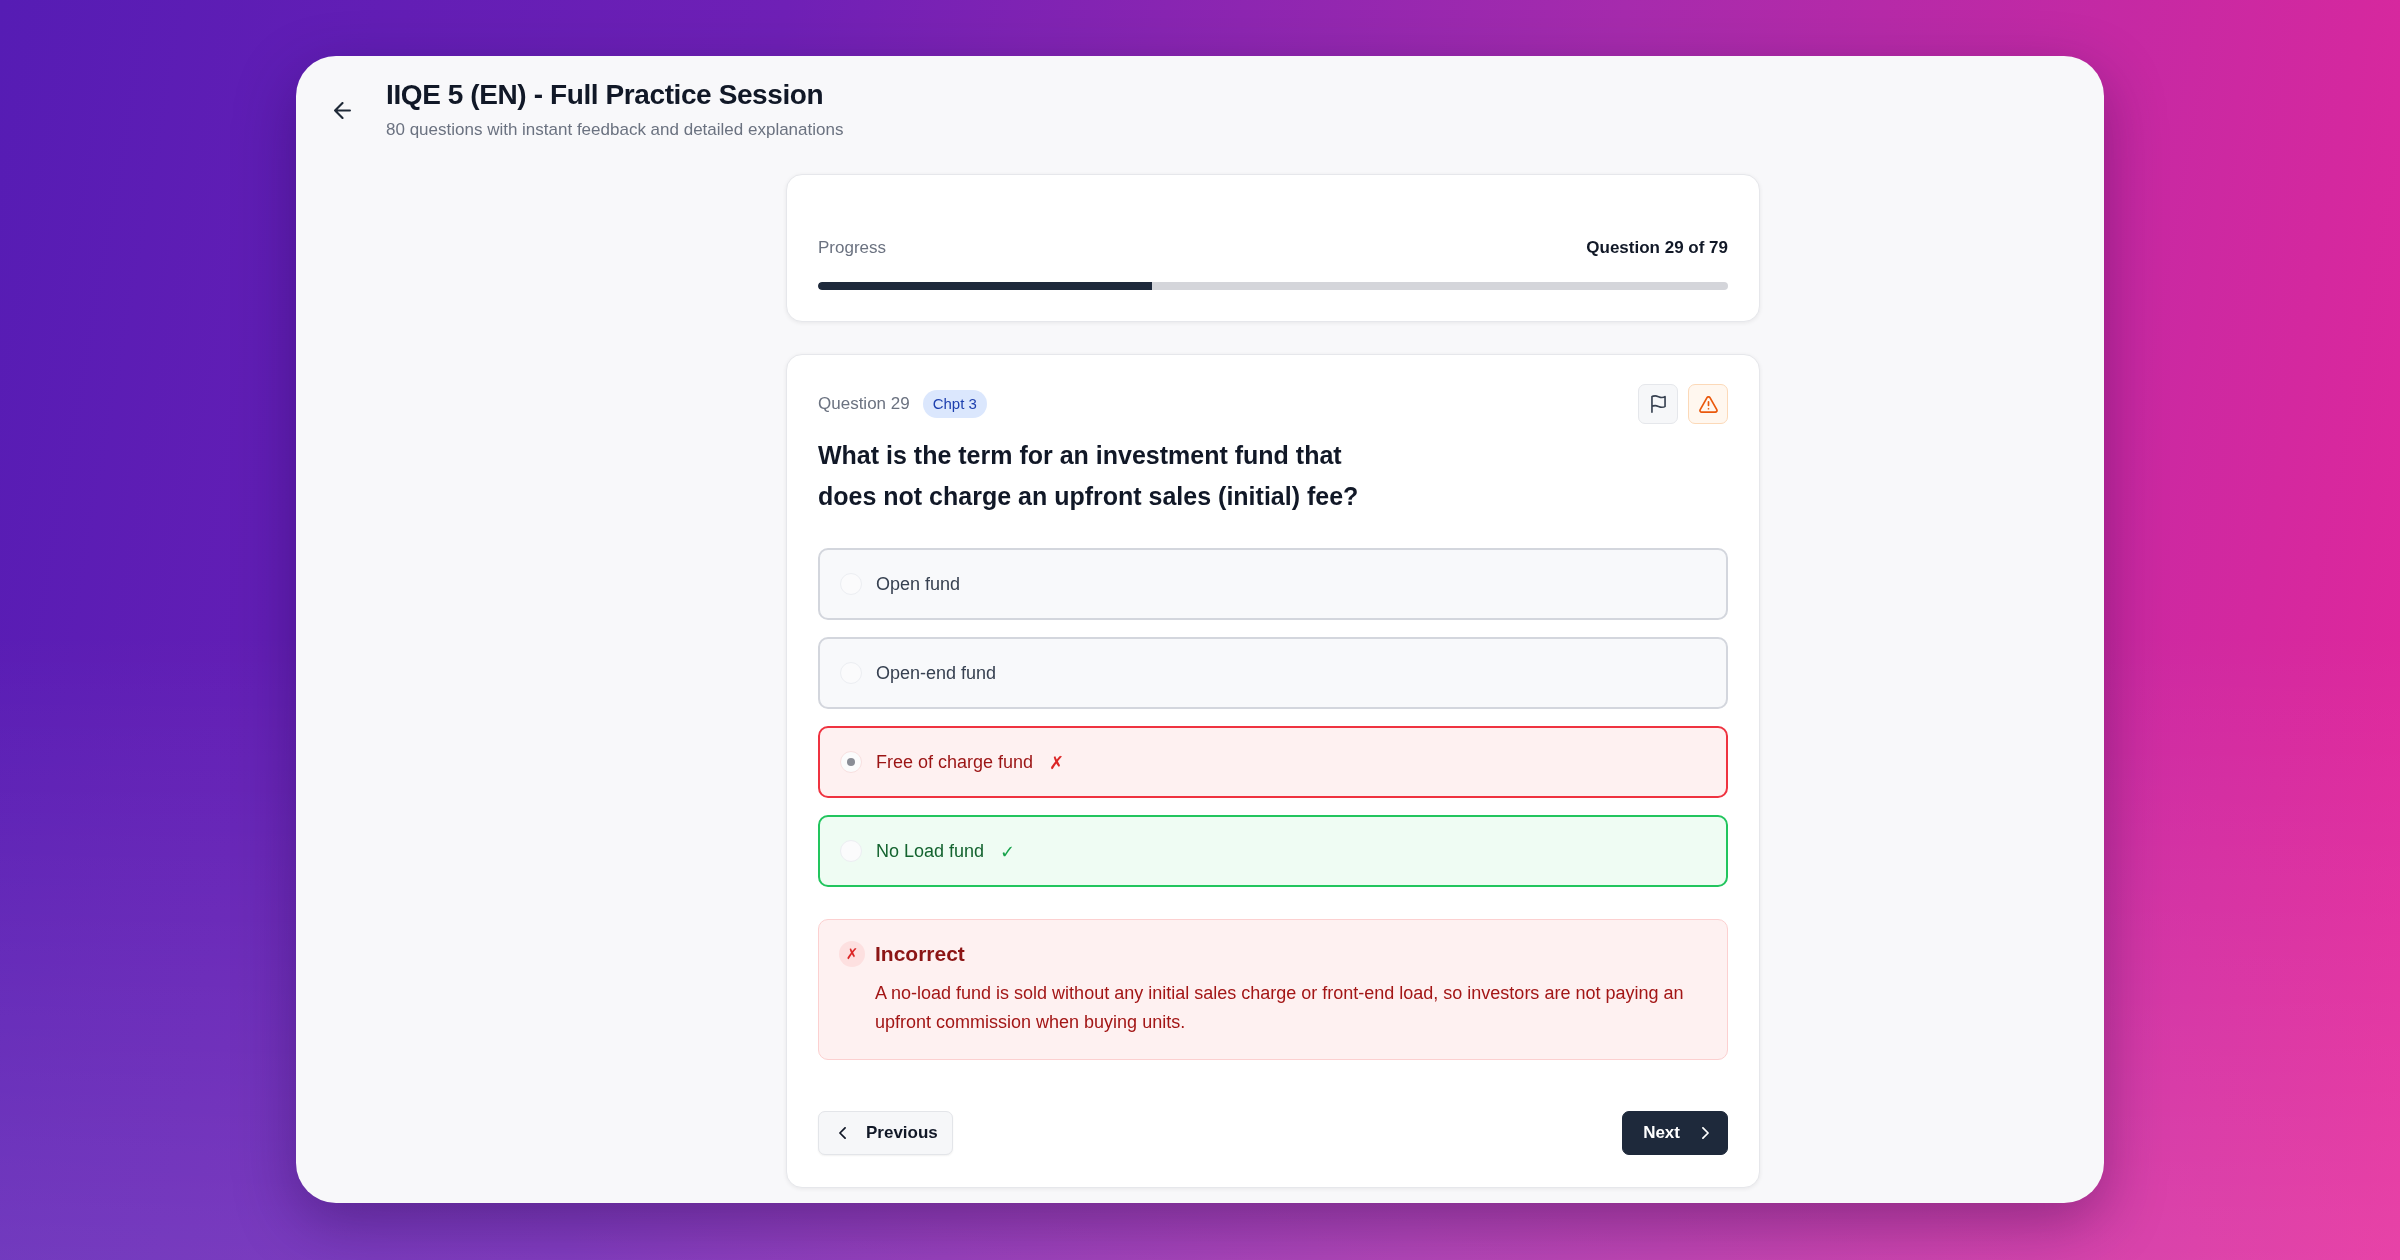 Image resolution: width=2400 pixels, height=1260 pixels. I want to click on feedback-title: Incorrect, so click(920, 954).